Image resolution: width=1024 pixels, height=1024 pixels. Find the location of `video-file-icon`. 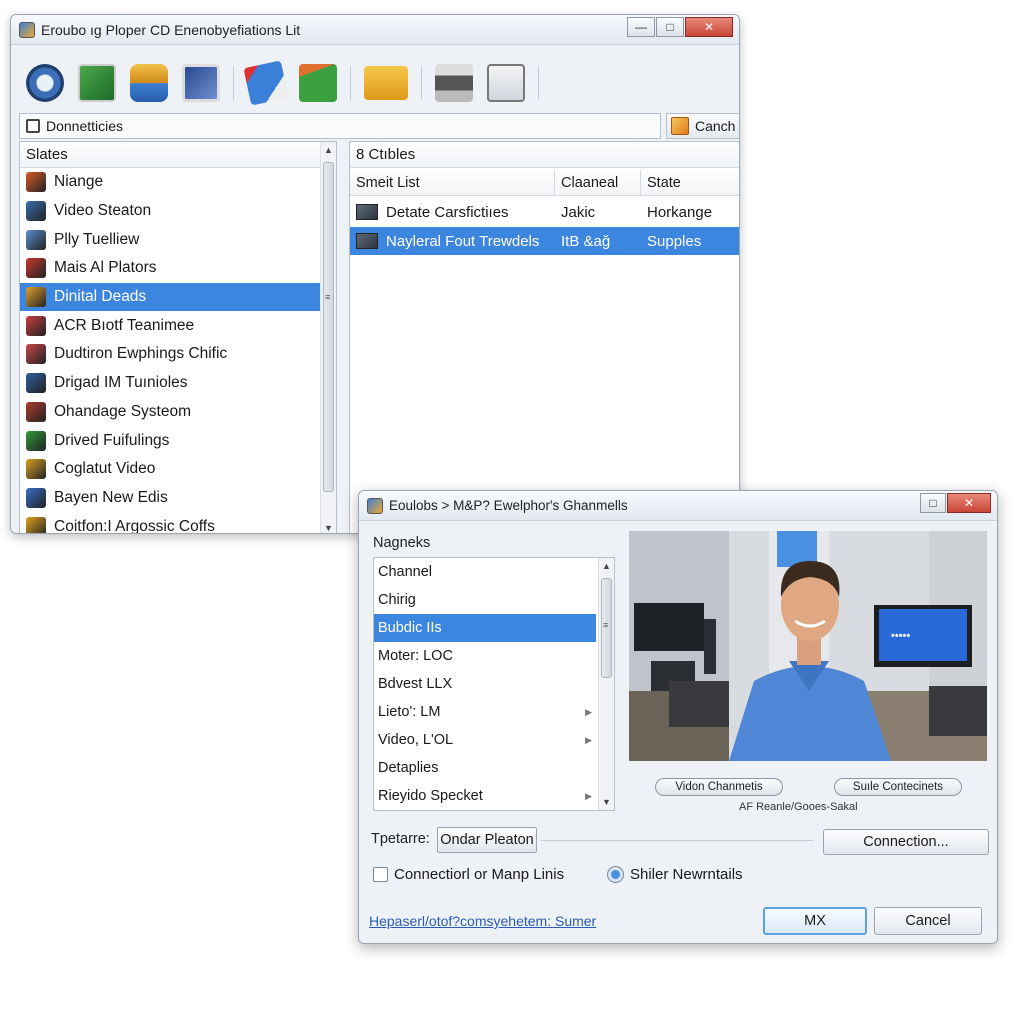

video-file-icon is located at coordinates (367, 212).